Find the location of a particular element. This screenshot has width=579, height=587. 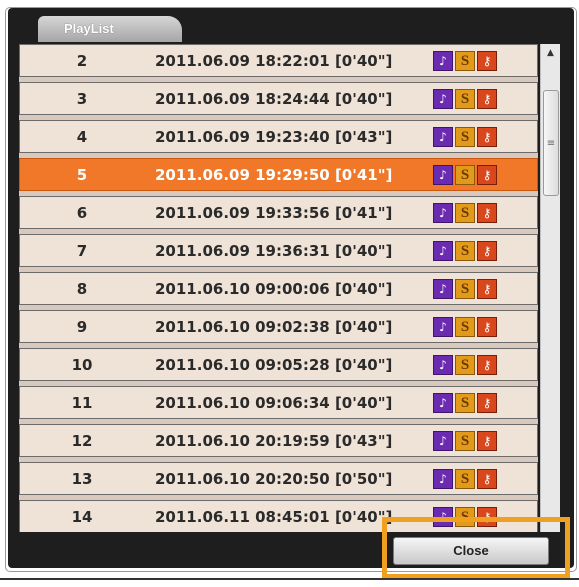

playlist-row: 10 2011.06.10 09:05:28 [0'40"] ♪ S ⚷ is located at coordinates (278, 364).